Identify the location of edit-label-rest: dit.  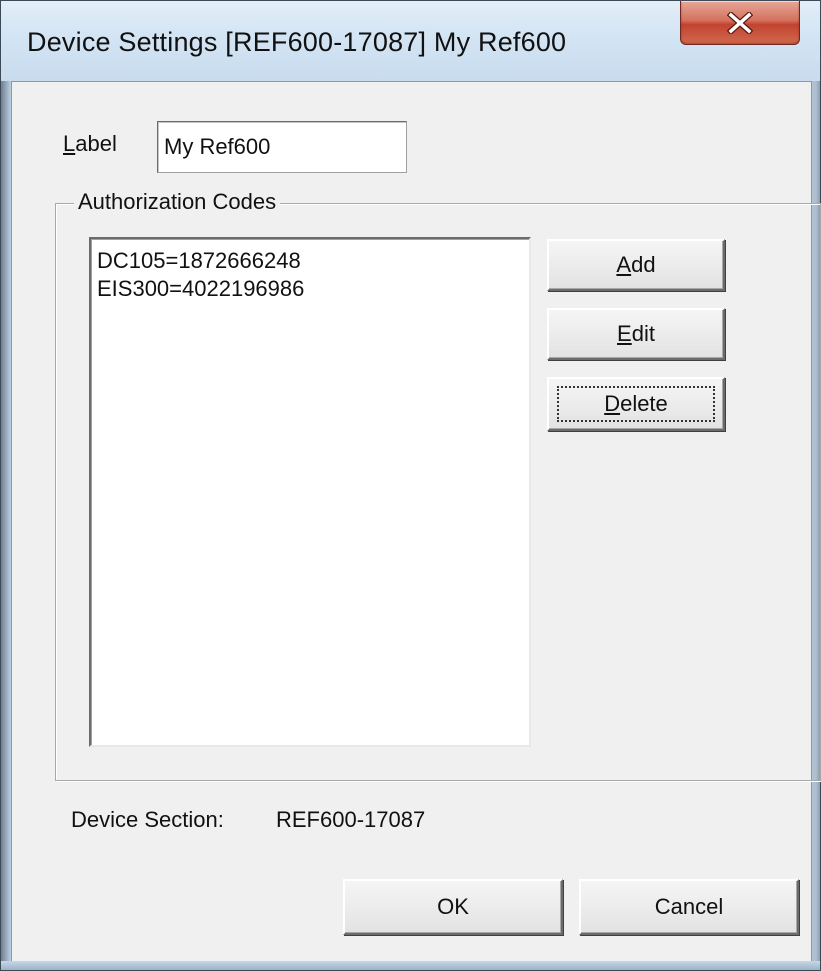
(643, 333).